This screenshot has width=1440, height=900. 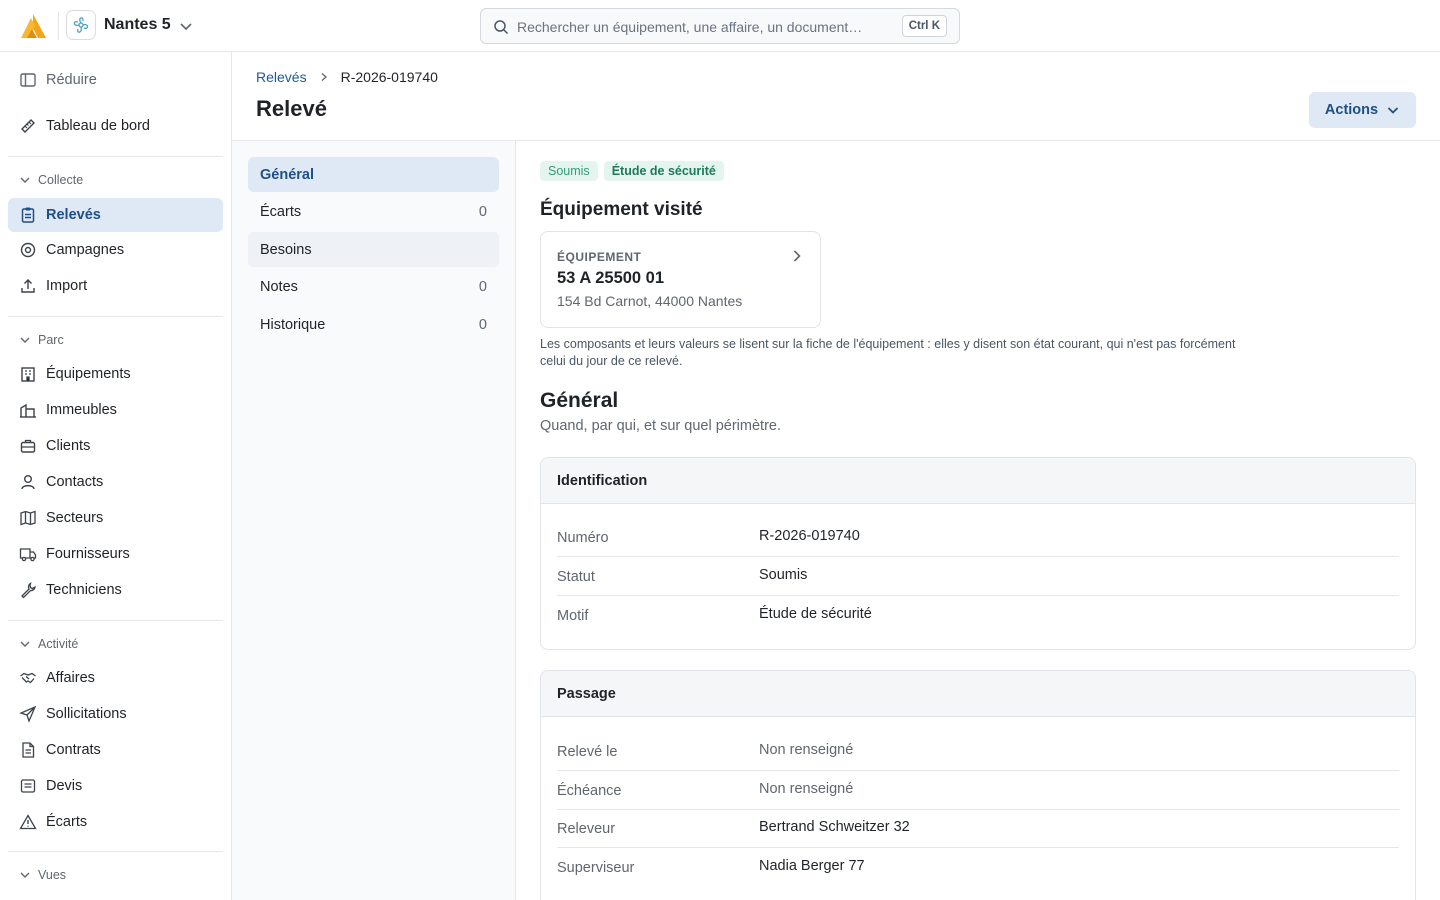 I want to click on subnav-item-label: Écarts, so click(x=281, y=211).